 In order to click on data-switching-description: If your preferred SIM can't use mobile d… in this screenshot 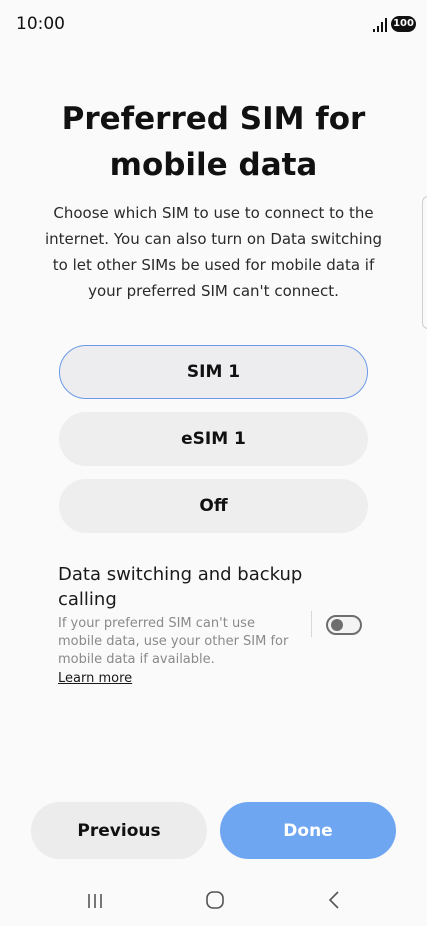, I will do `click(173, 641)`.